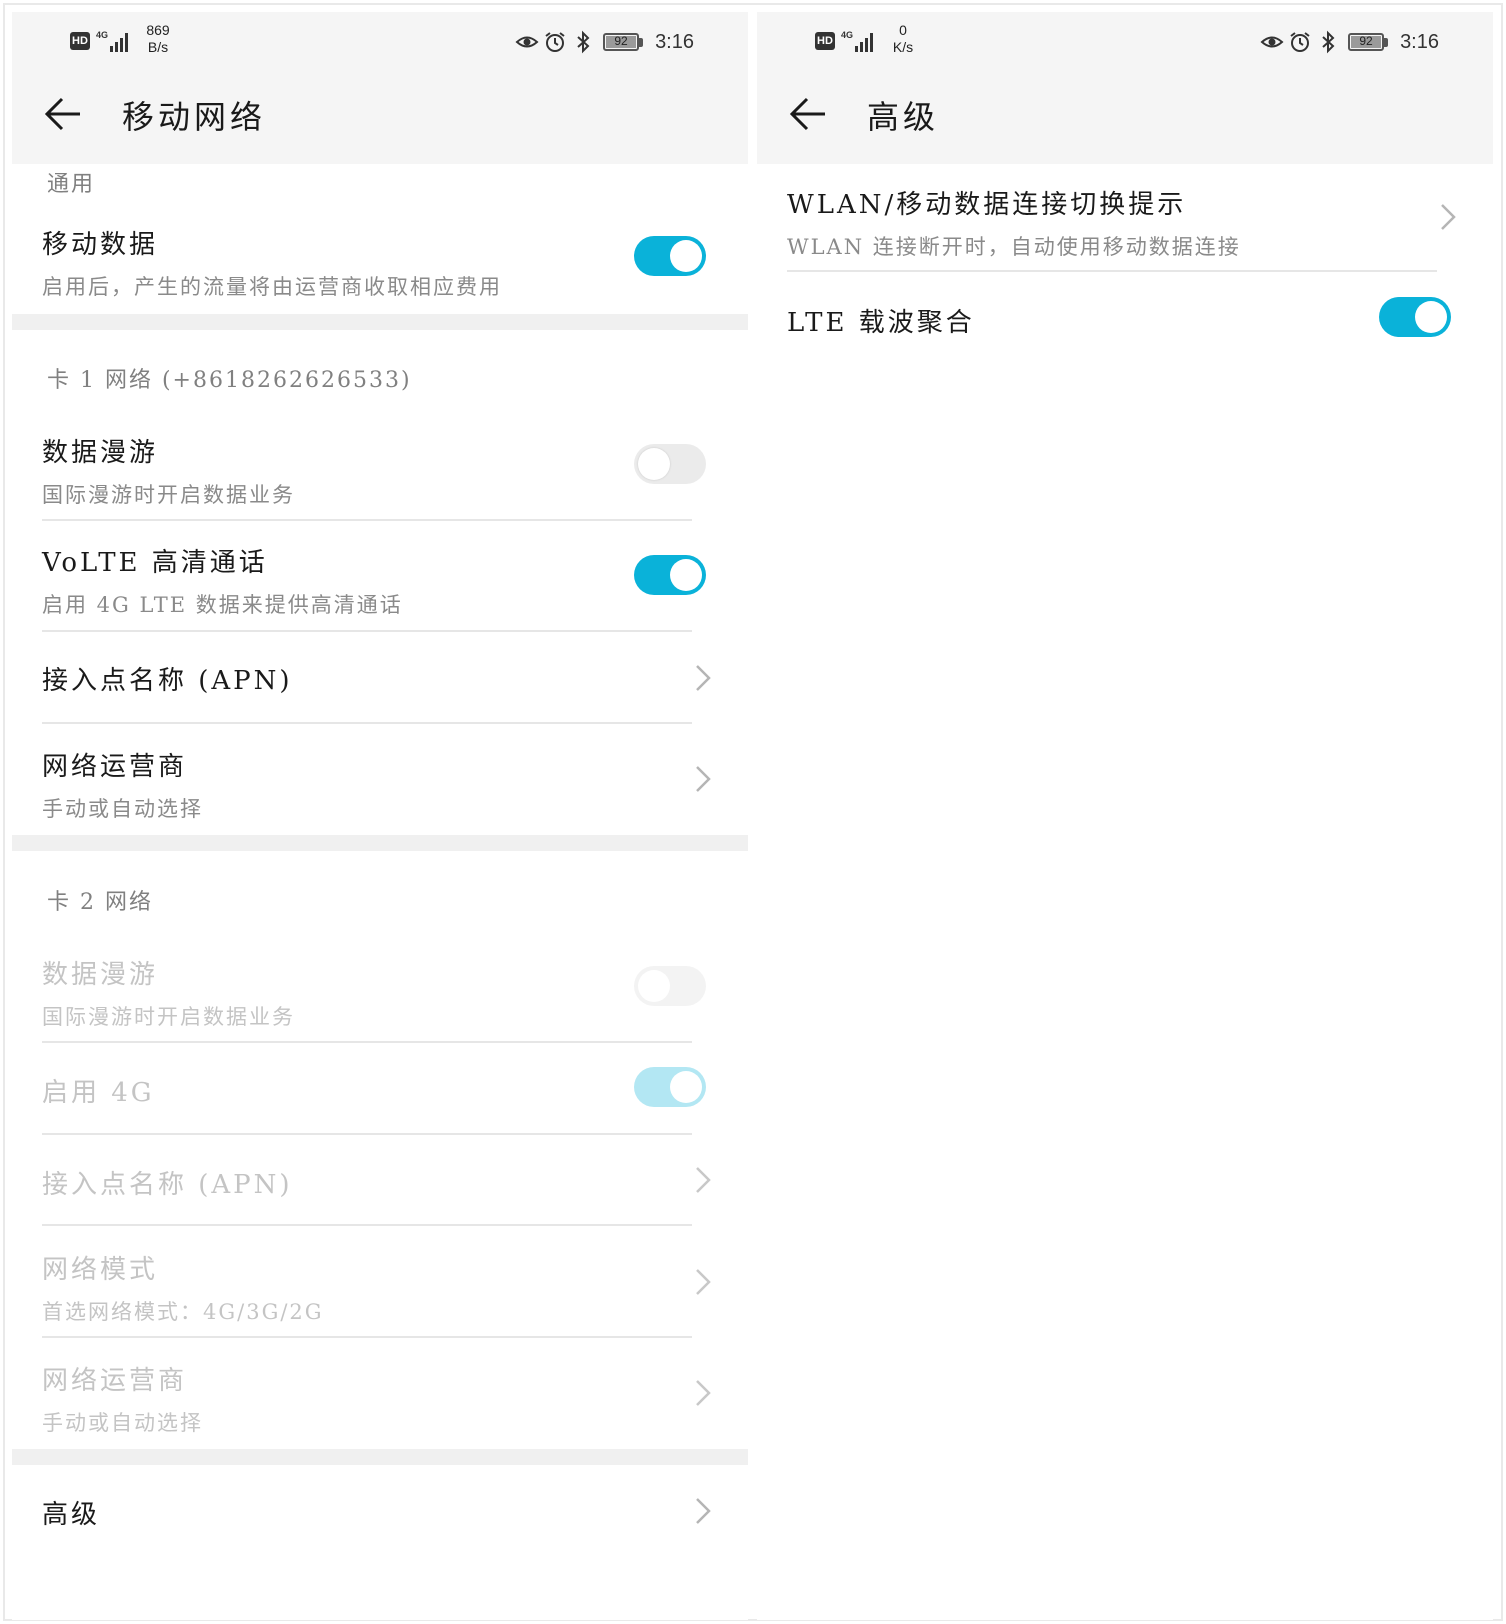  What do you see at coordinates (222, 605) in the screenshot?
I see `volte-subtitle: 启用 4G LTE 数据来提供高清通话` at bounding box center [222, 605].